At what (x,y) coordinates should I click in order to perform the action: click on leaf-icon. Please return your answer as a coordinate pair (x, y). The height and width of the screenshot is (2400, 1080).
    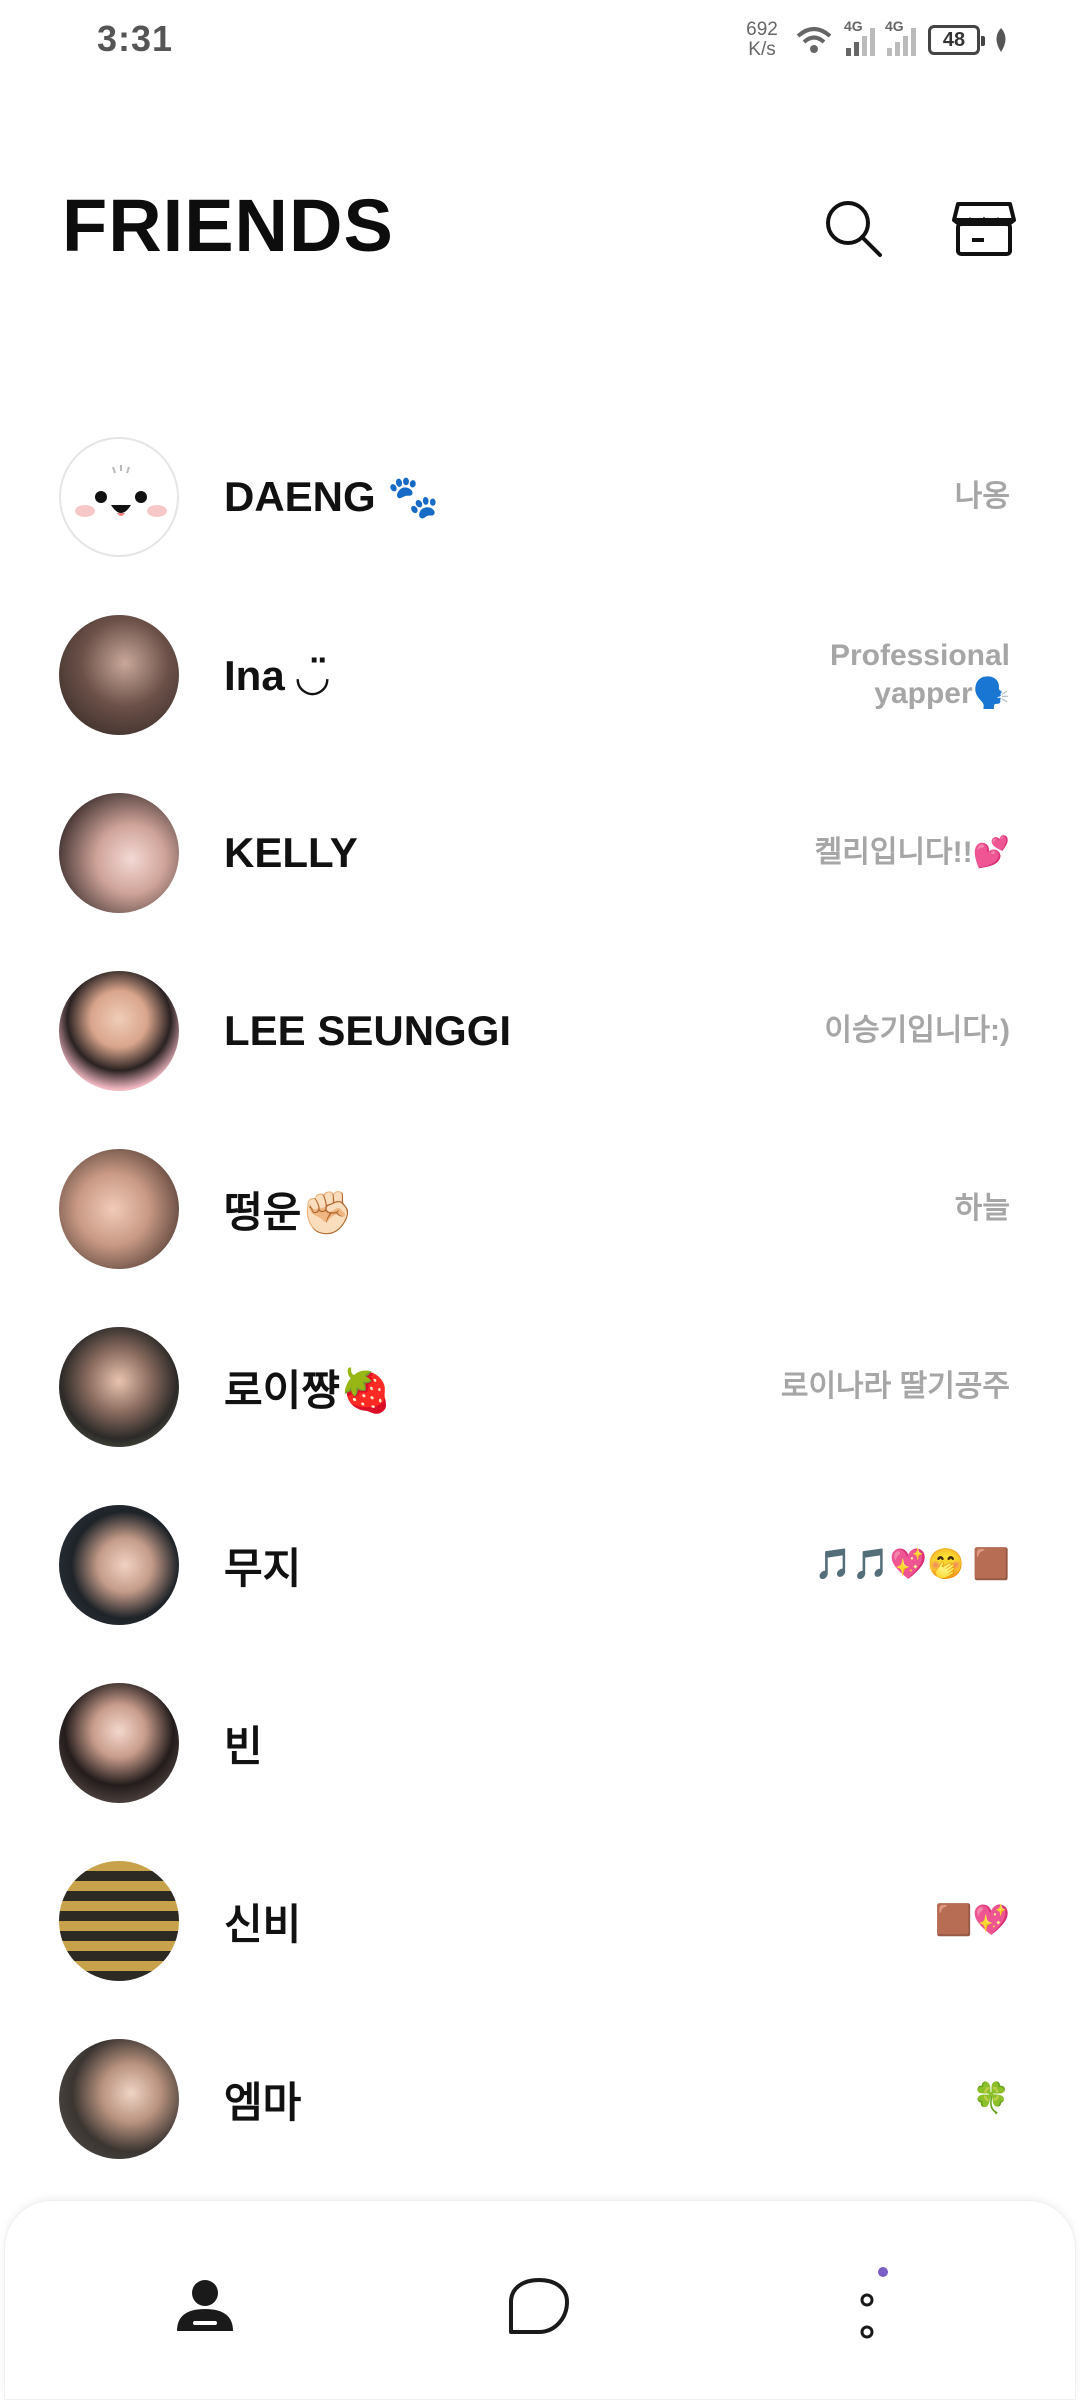
    Looking at the image, I should click on (1001, 40).